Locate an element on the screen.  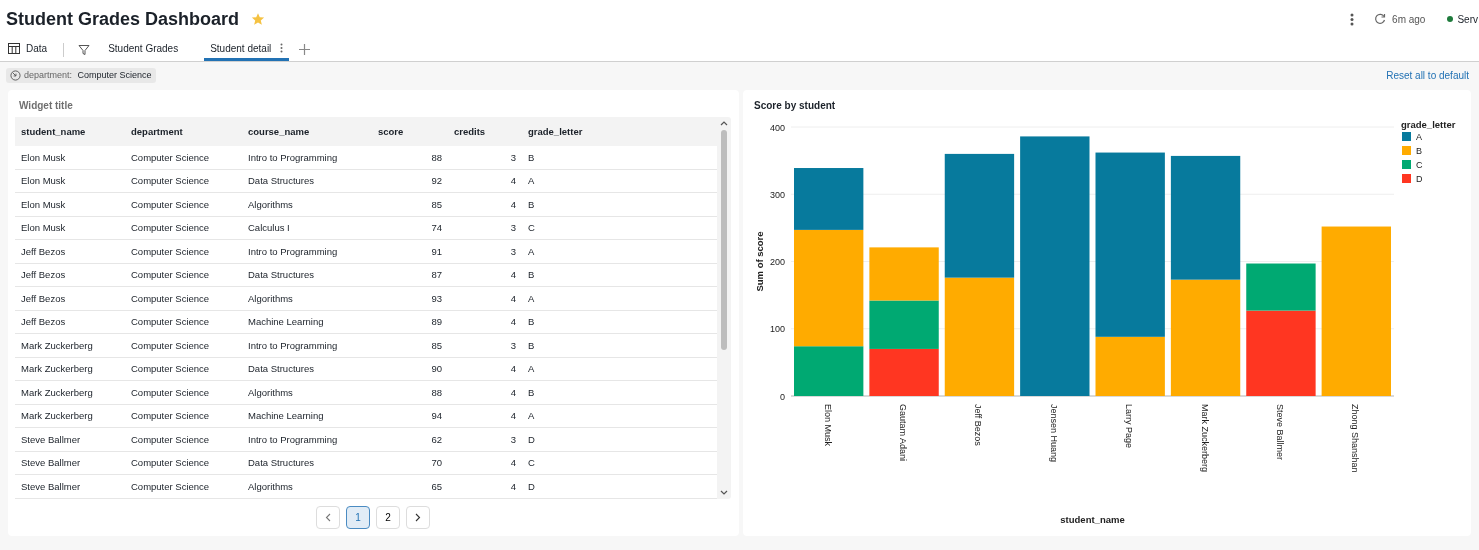
page-button: 1 is located at coordinates (358, 517).